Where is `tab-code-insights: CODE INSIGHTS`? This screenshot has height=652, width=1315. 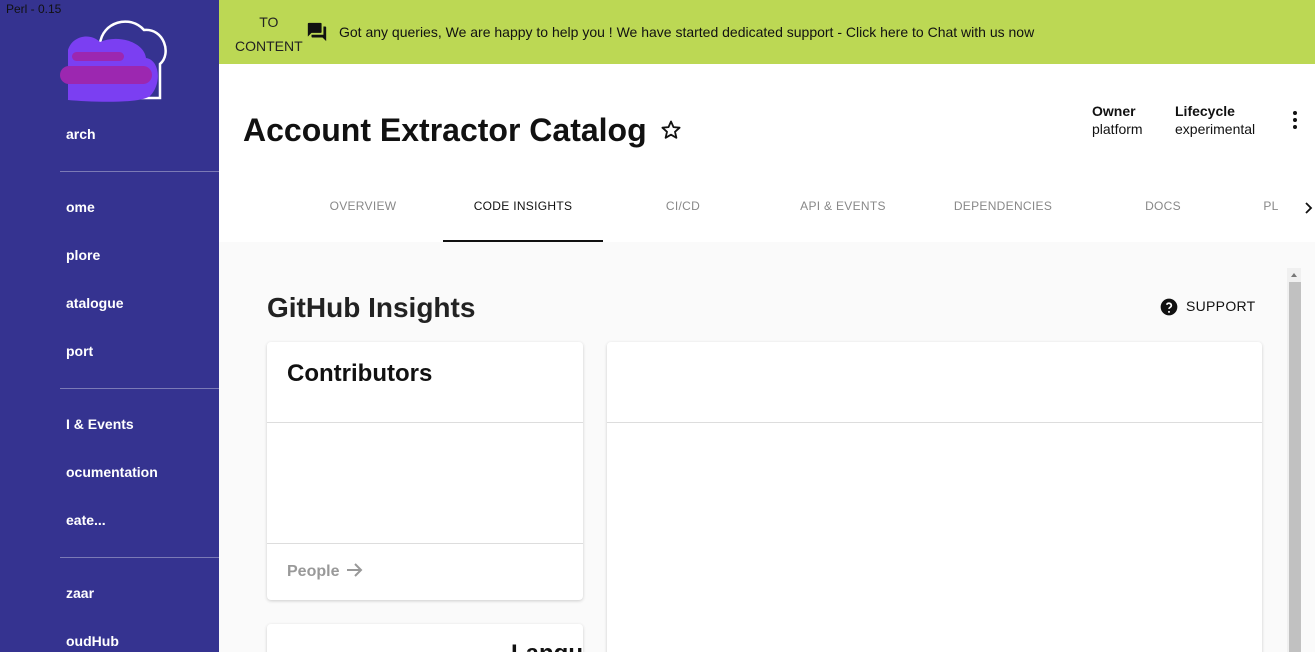 tab-code-insights: CODE INSIGHTS is located at coordinates (523, 210).